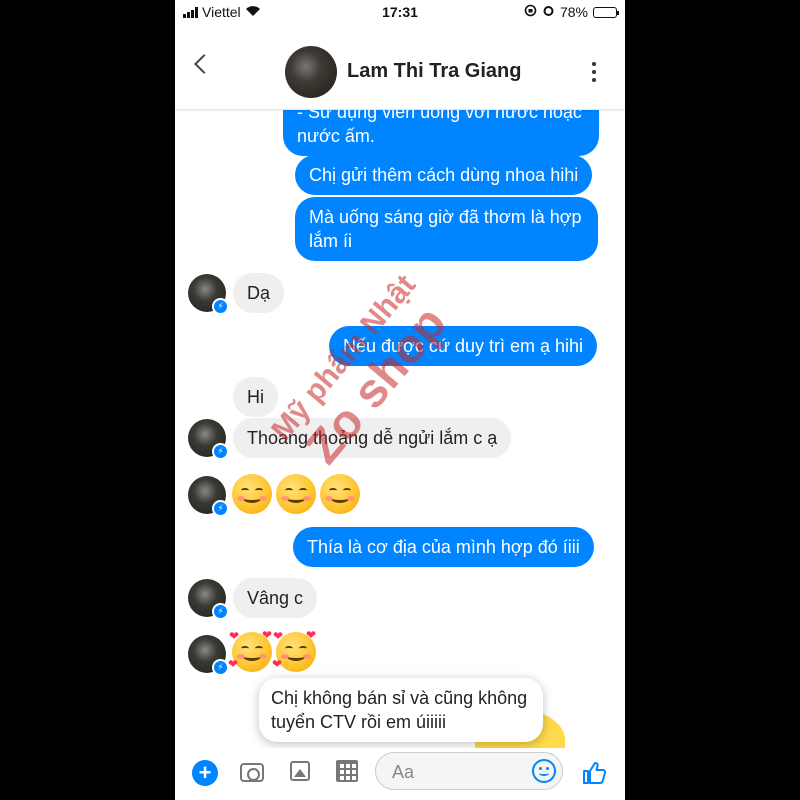  What do you see at coordinates (372, 438) in the screenshot?
I see `incoming-message: Thoang thoảng dễ ngửi lắm c ạ` at bounding box center [372, 438].